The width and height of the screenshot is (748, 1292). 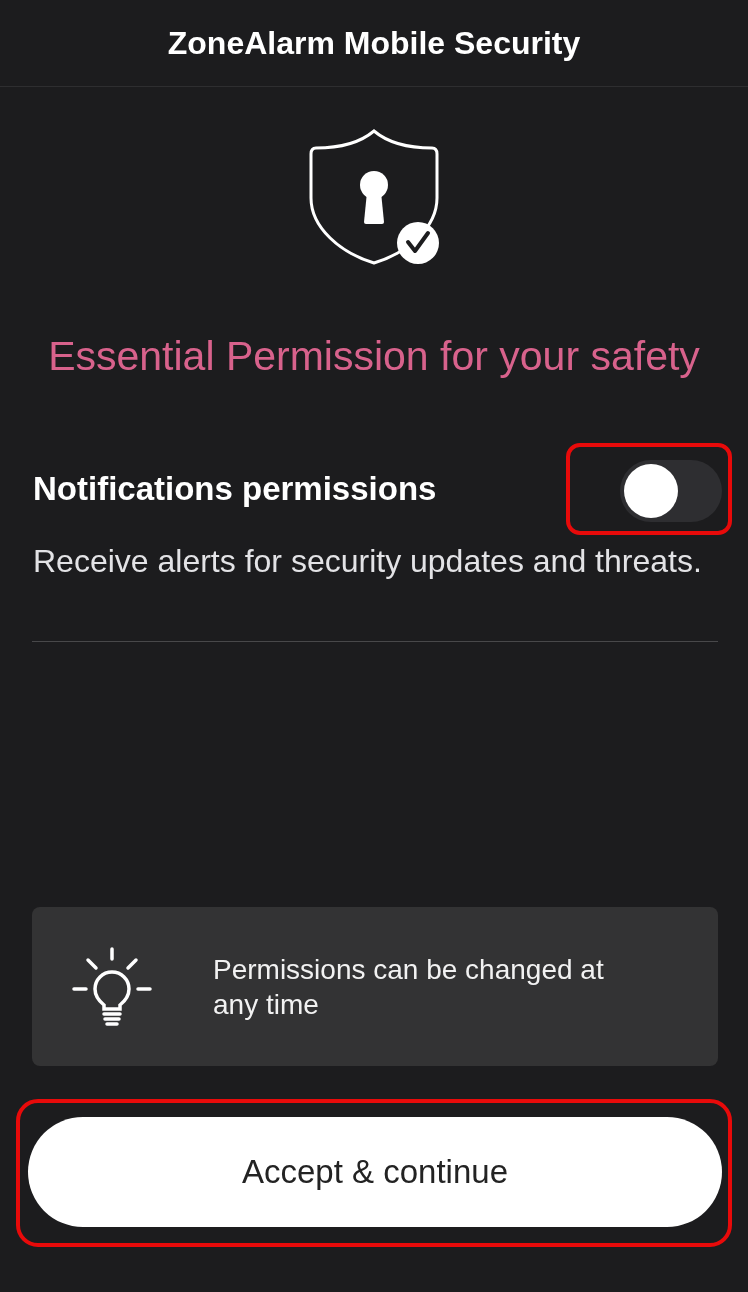 What do you see at coordinates (367, 561) in the screenshot?
I see `permission-description: Receive alerts for security updates and threats.` at bounding box center [367, 561].